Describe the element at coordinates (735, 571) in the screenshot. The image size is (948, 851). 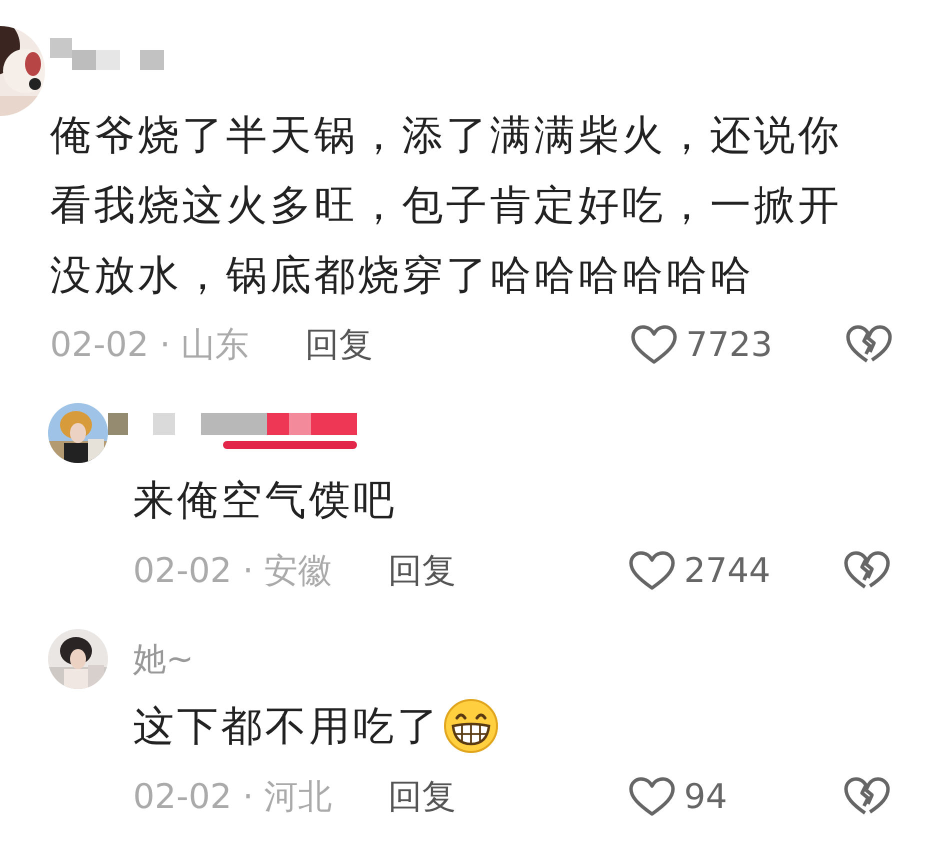
I see `like-button: 2744` at that location.